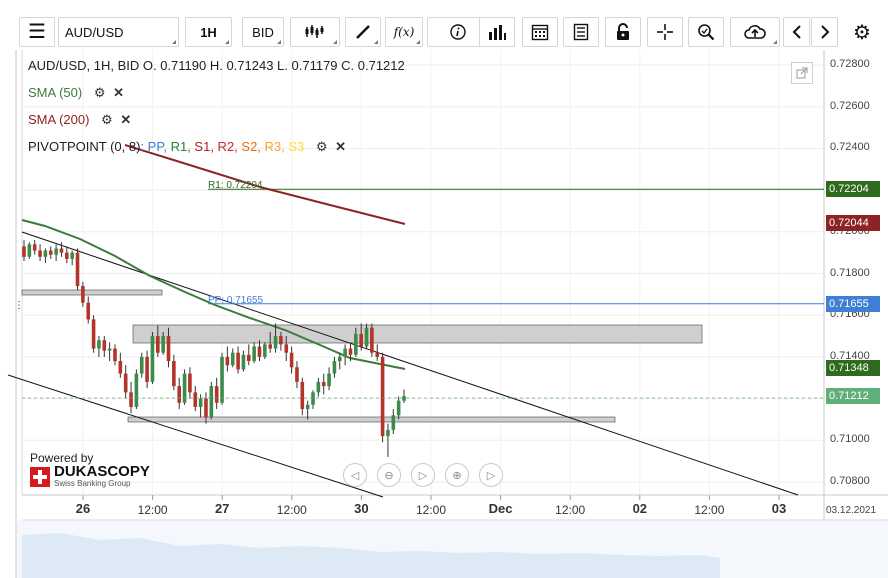  What do you see at coordinates (178, 146) in the screenshot?
I see `pivot-item-1: R1,` at bounding box center [178, 146].